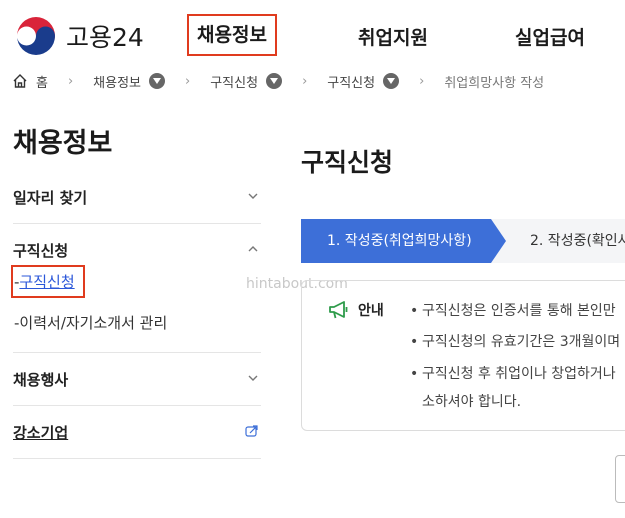 The image size is (625, 518). Describe the element at coordinates (403, 241) in the screenshot. I see `step-current: 1. 작성중(취업희망사항)` at that location.